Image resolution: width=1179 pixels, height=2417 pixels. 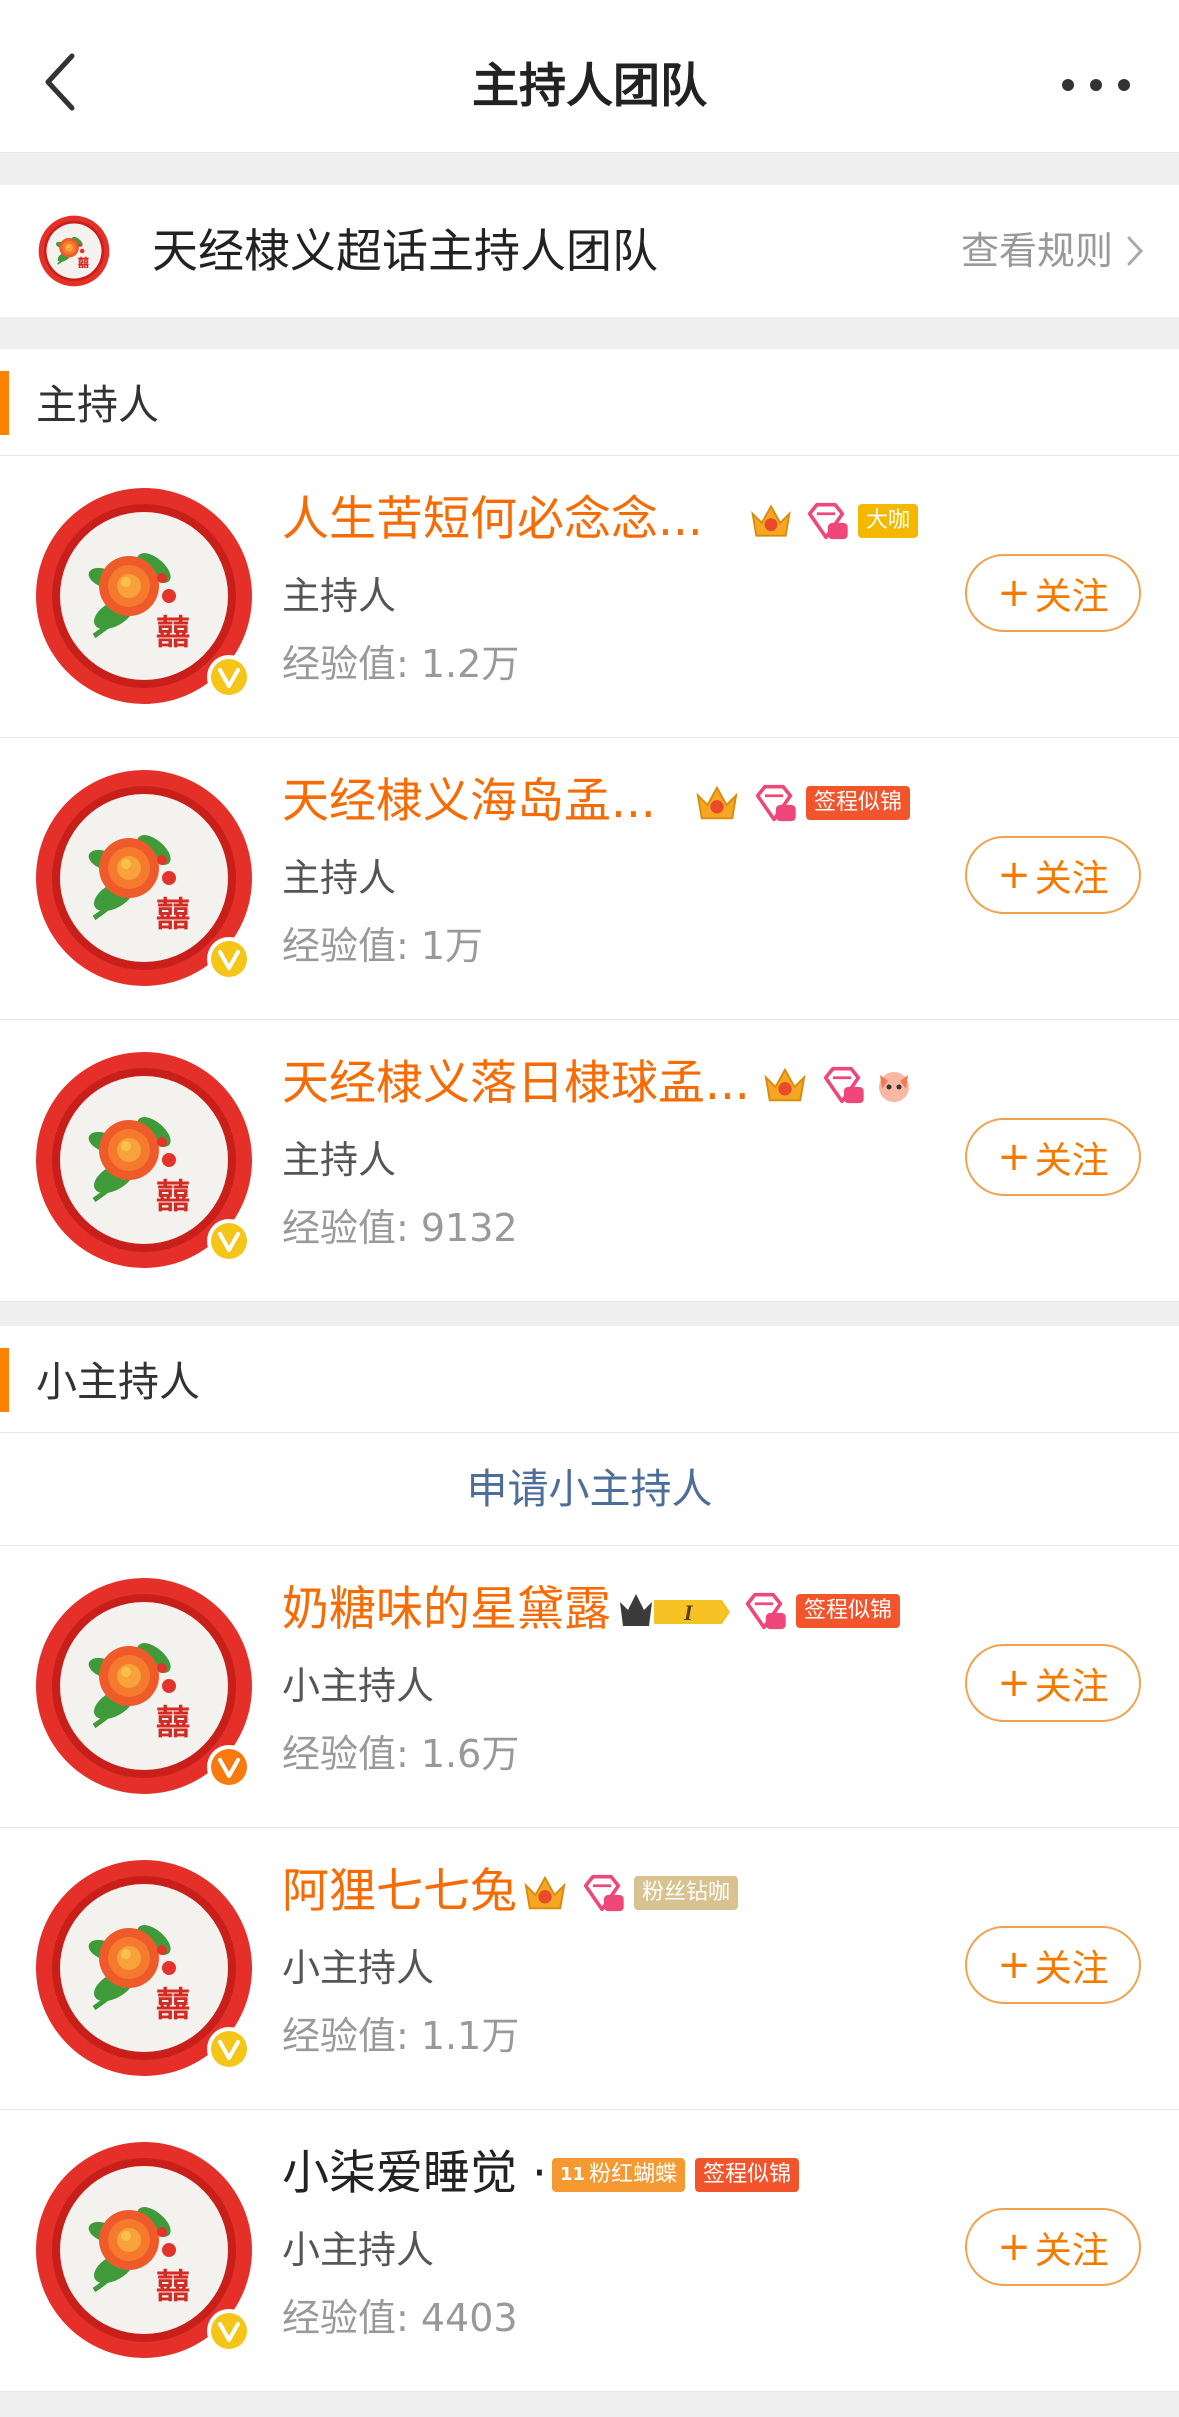 I want to click on view-rules-link: 查看规则, so click(x=1053, y=251).